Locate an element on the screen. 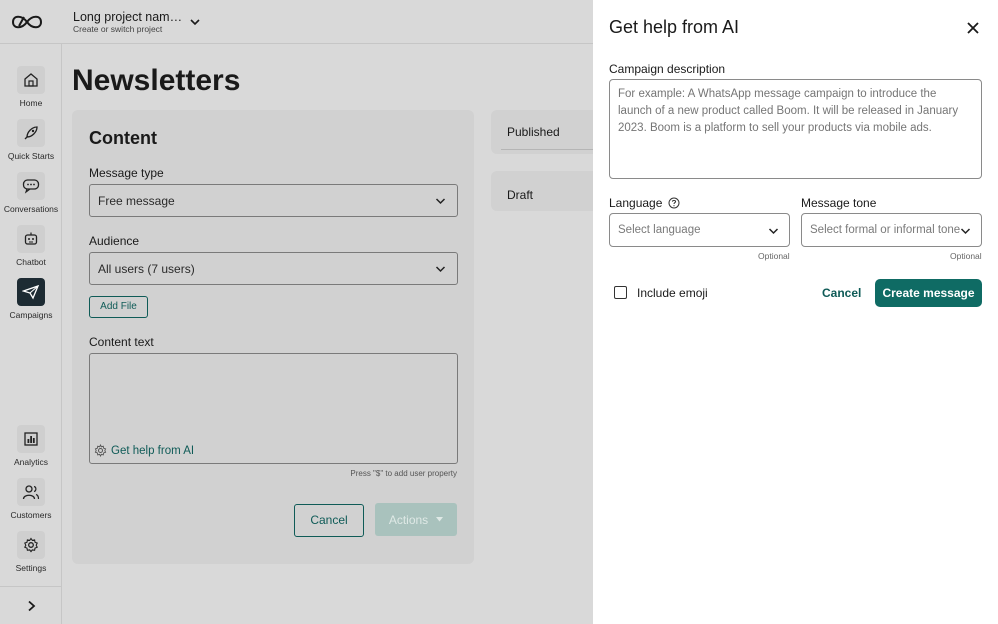  sidebar-item-label: Home is located at coordinates (31, 103).